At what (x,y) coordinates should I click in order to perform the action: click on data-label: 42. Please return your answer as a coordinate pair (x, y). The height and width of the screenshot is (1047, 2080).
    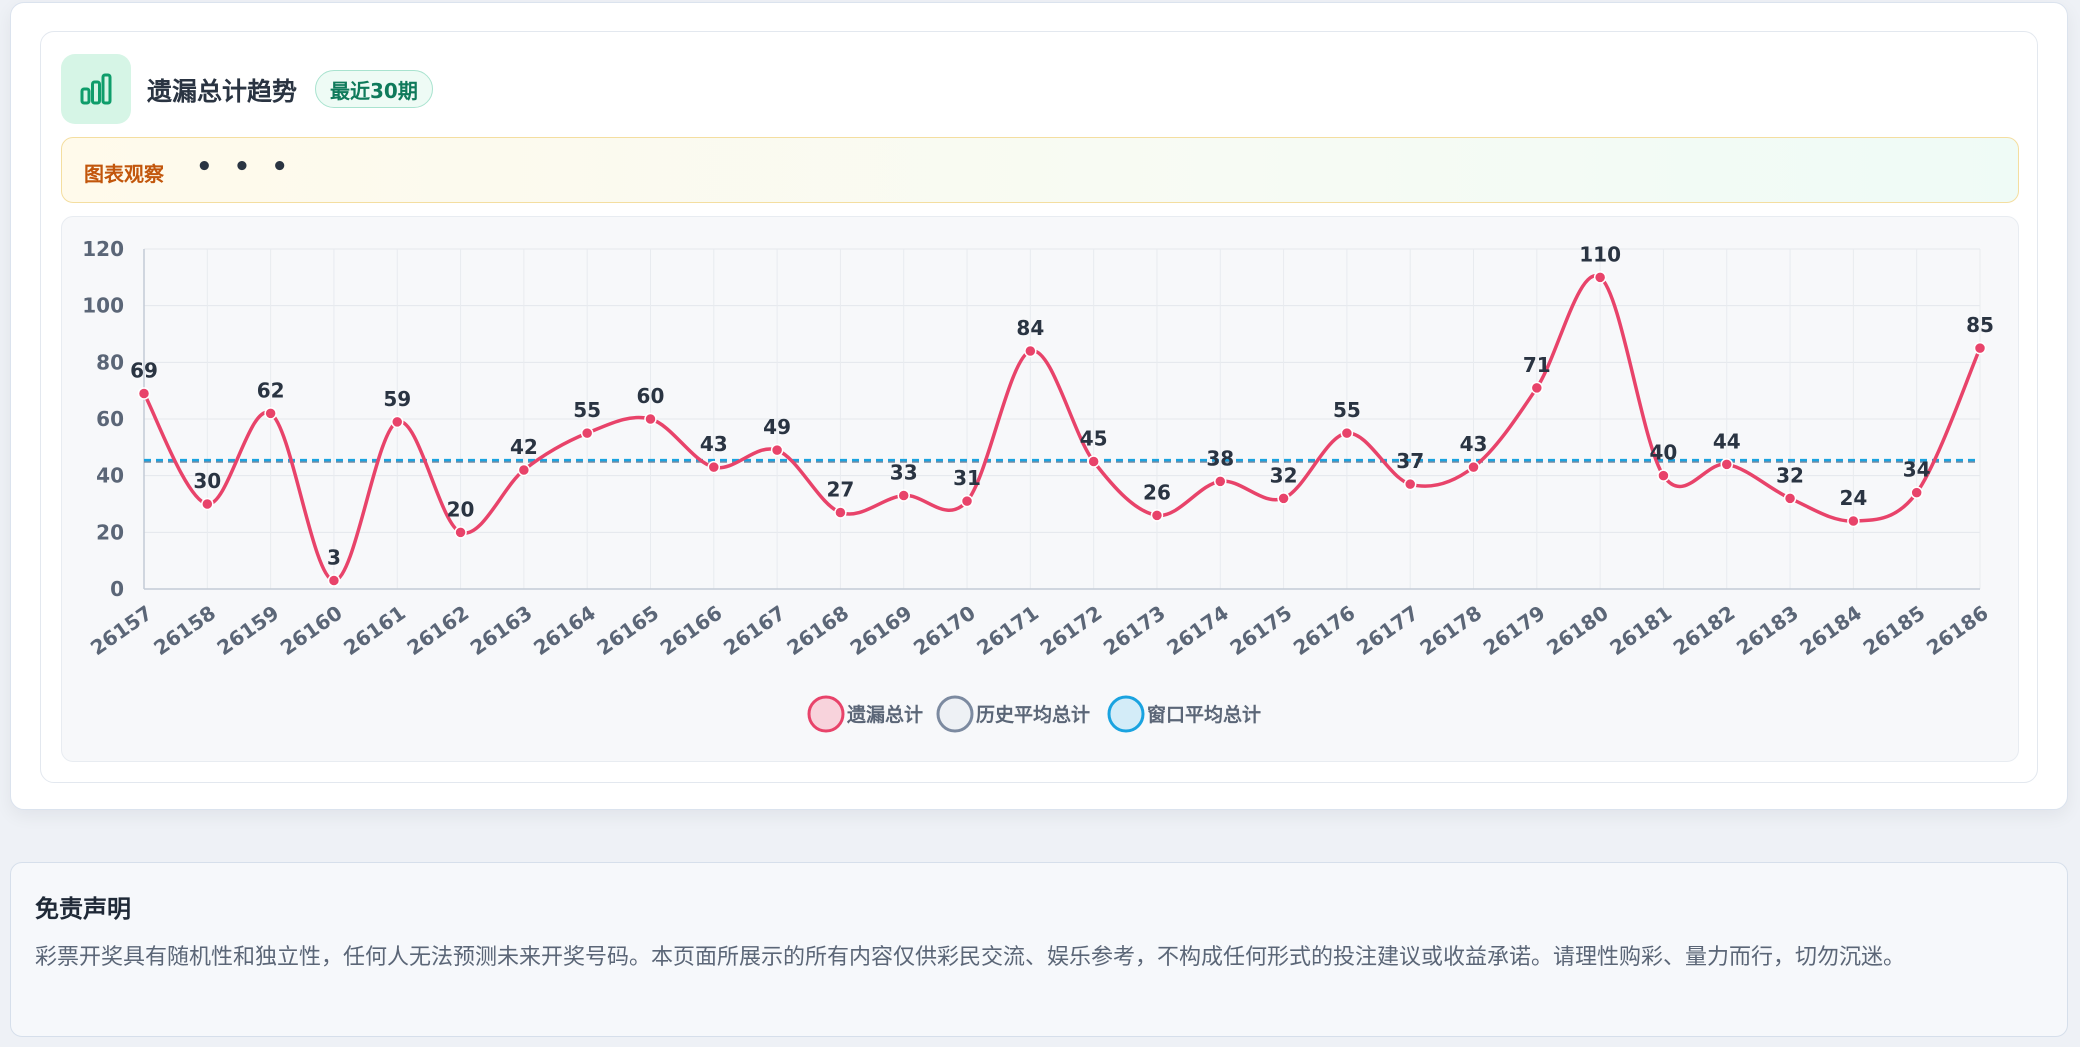
    Looking at the image, I should click on (524, 447).